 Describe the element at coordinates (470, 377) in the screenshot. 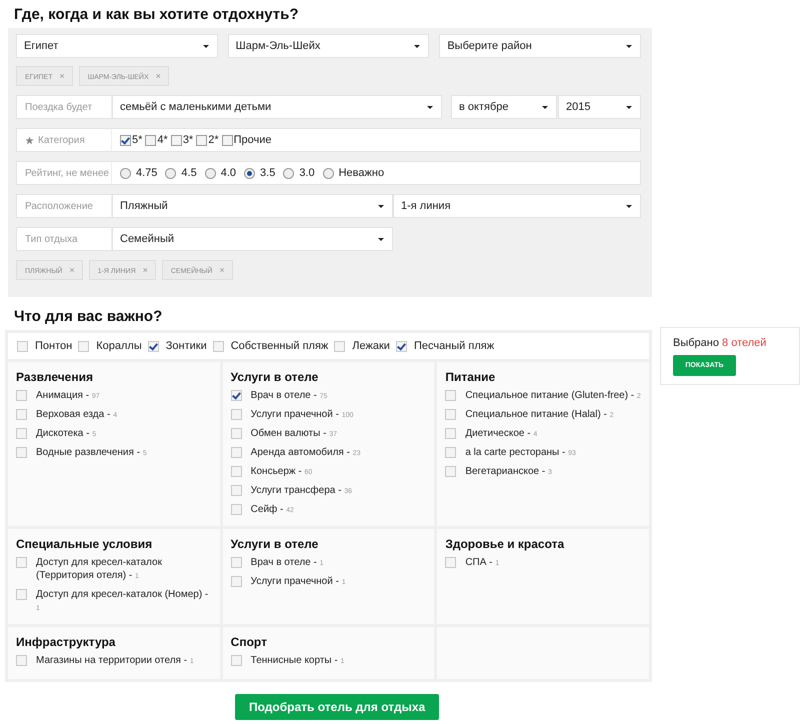

I see `category-title: Питание` at that location.